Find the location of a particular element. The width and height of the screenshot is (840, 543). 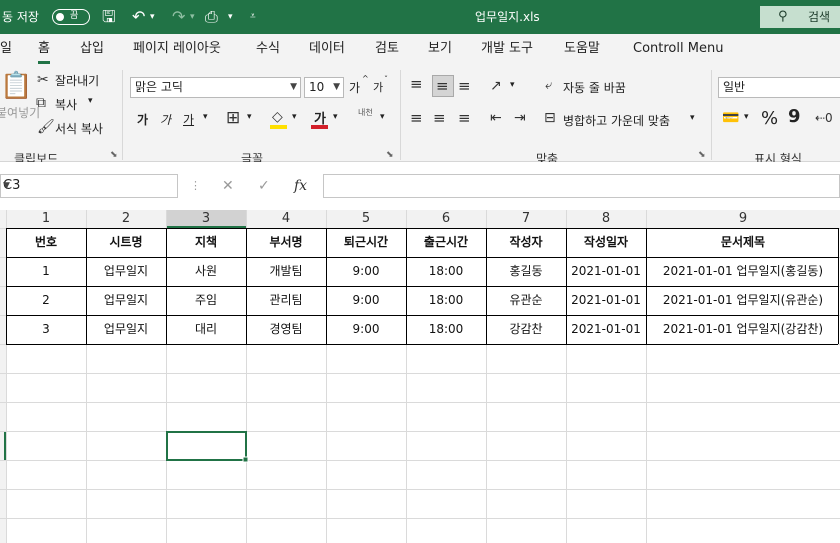

number-format-select: 일반 is located at coordinates (779, 87).